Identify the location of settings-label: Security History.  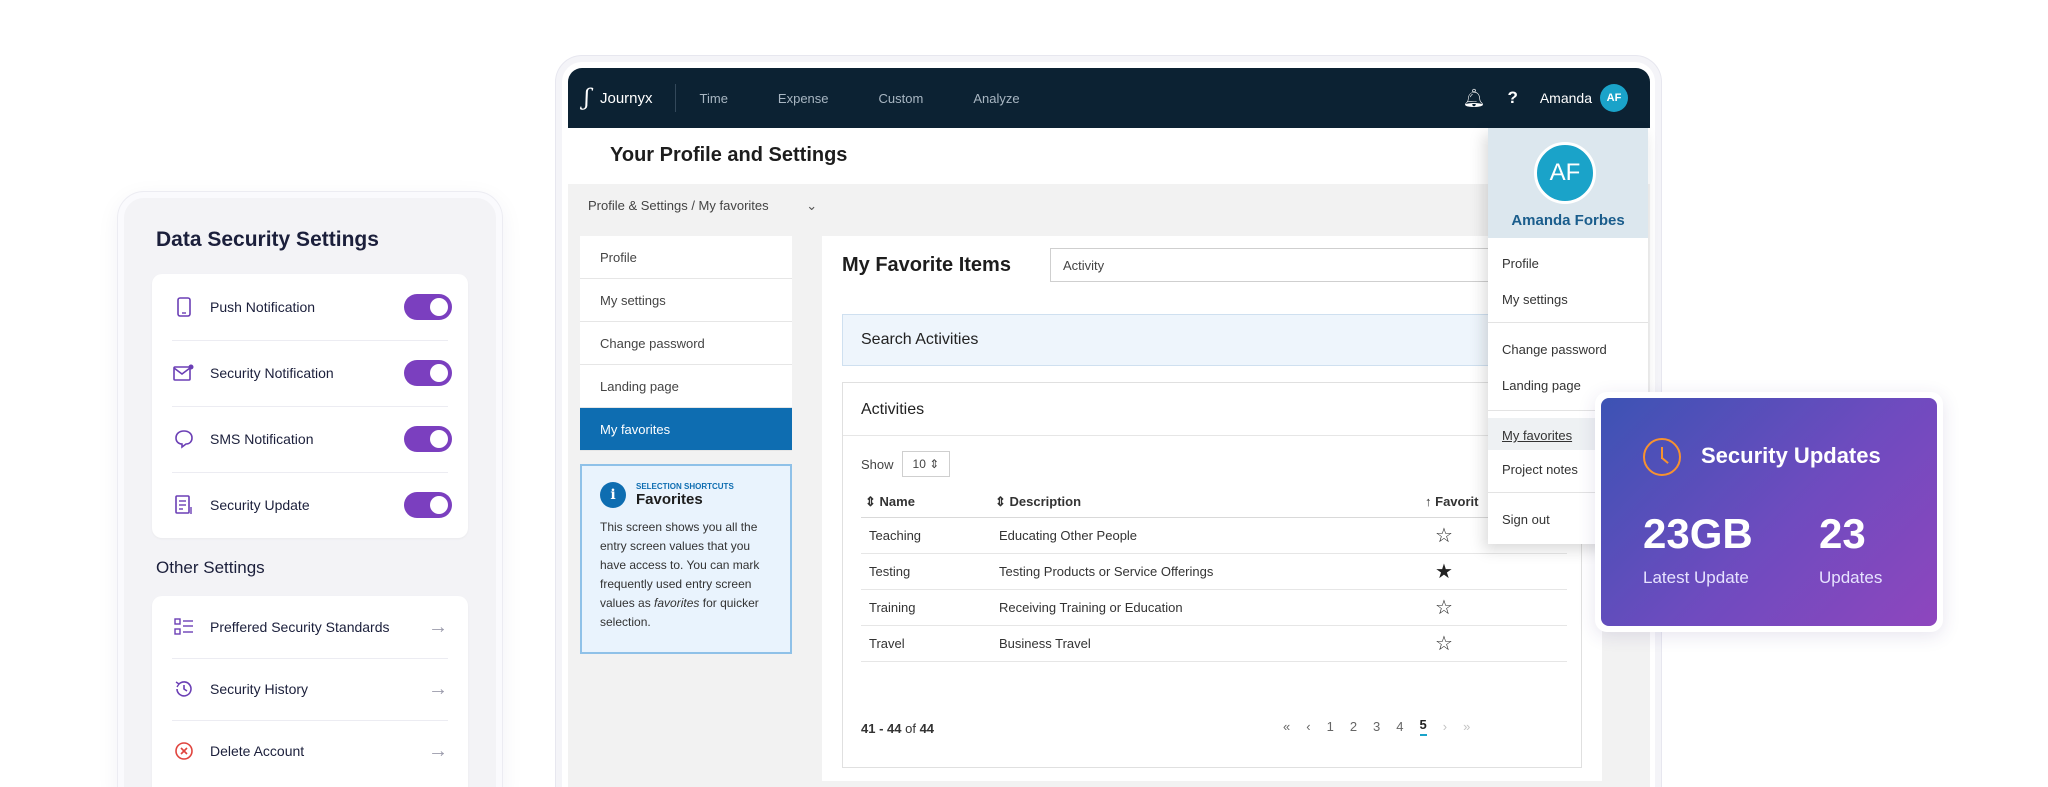
(259, 689).